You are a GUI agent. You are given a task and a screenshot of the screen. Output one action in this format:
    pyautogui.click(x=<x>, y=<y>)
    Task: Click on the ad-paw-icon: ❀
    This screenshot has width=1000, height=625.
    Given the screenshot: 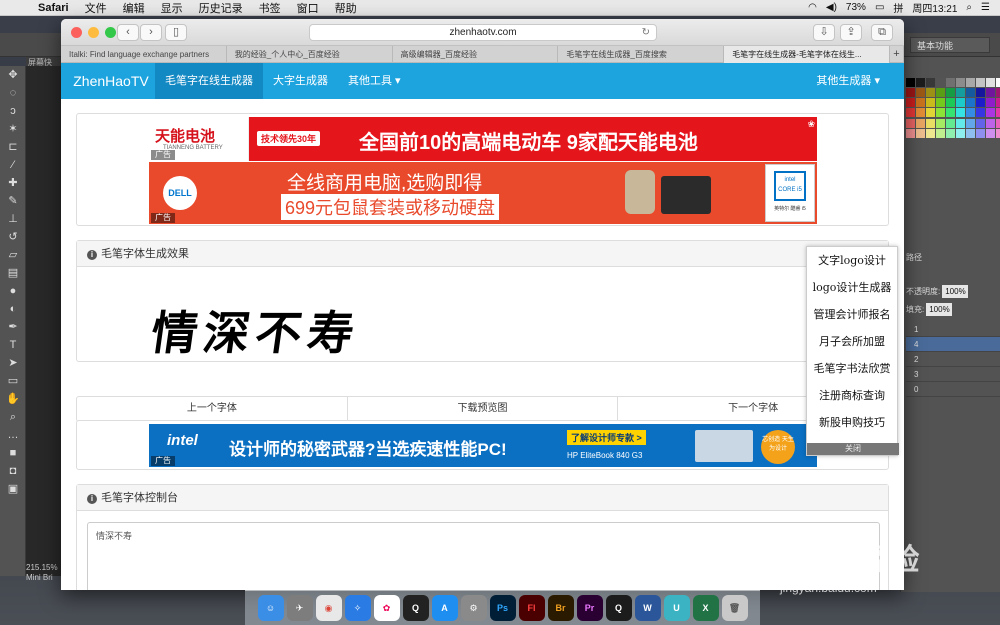 What is the action you would take?
    pyautogui.click(x=811, y=124)
    